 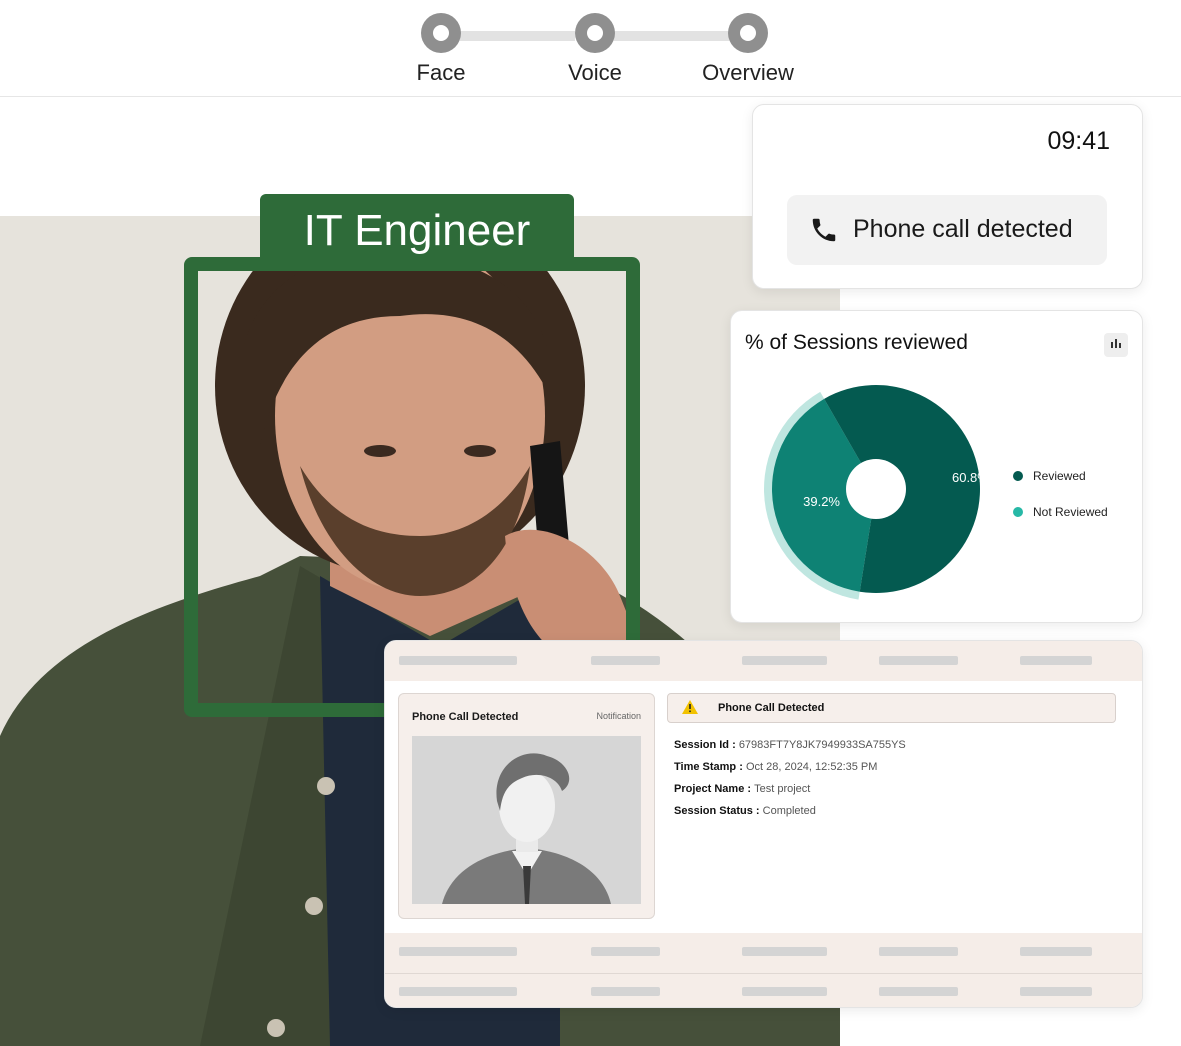 I want to click on clock-time: 09:41, so click(x=1078, y=141).